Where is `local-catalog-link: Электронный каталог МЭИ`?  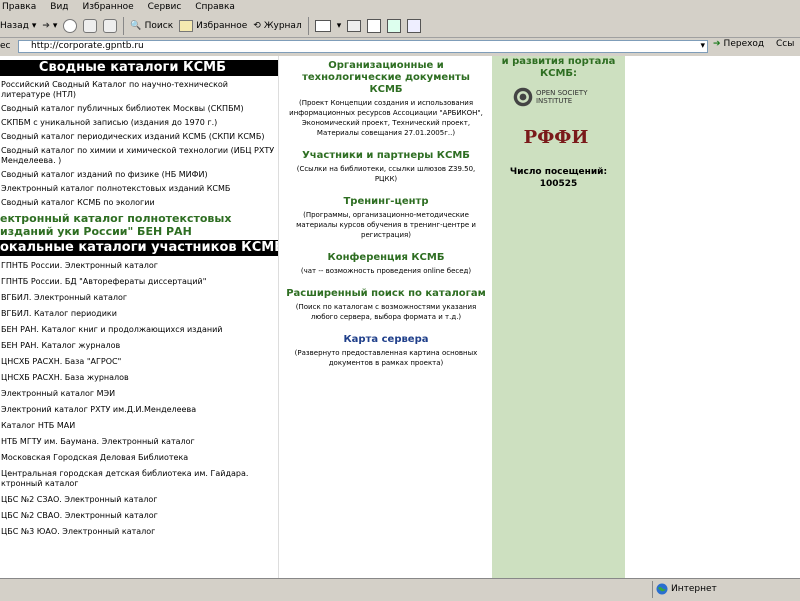 local-catalog-link: Электронный каталог МЭИ is located at coordinates (139, 394).